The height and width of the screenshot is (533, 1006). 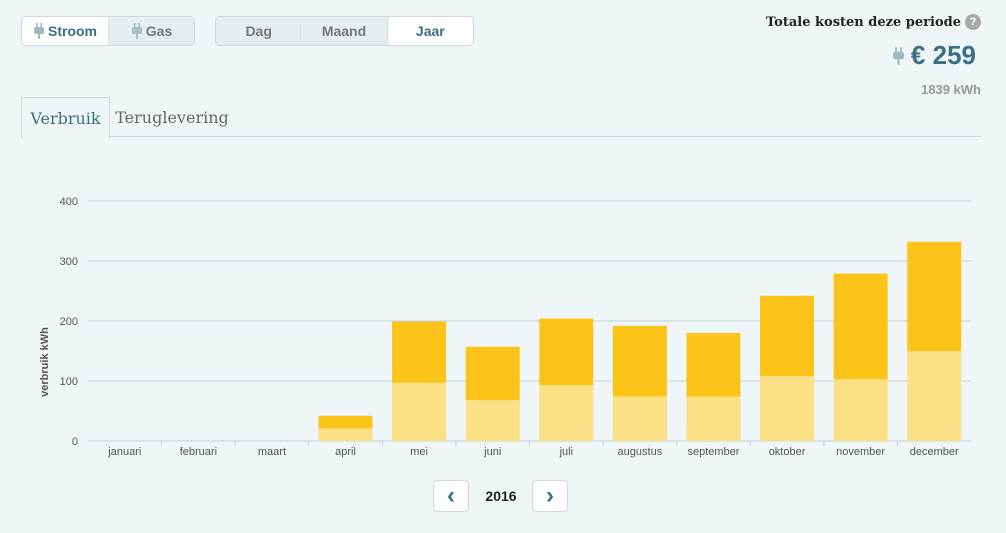 What do you see at coordinates (934, 452) in the screenshot?
I see `x-category-label: december` at bounding box center [934, 452].